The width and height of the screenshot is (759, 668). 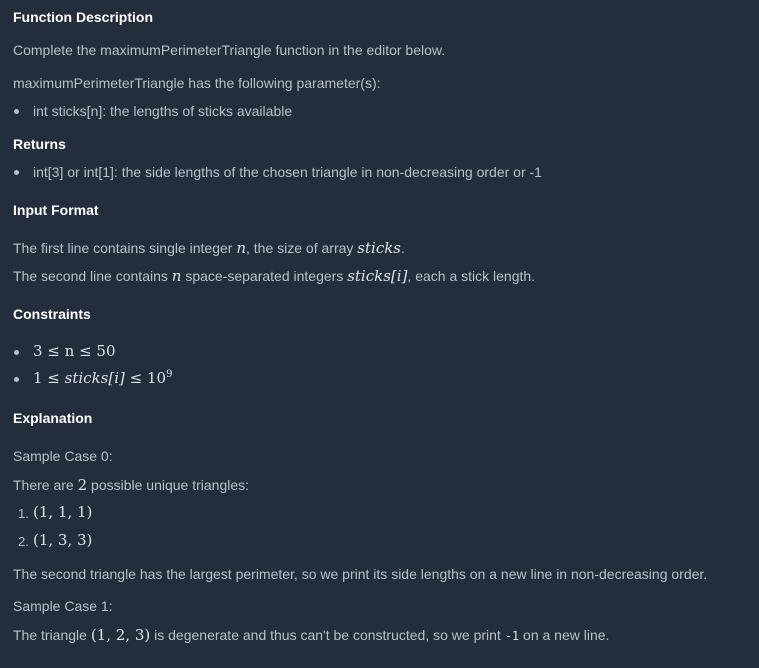 What do you see at coordinates (23, 541) in the screenshot?
I see `list-number: 2.` at bounding box center [23, 541].